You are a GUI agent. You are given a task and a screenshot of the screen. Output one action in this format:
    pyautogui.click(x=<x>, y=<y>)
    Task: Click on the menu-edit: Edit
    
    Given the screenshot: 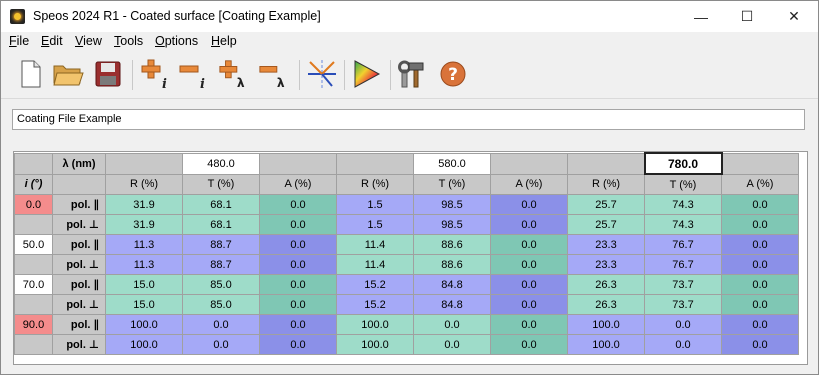 What is the action you would take?
    pyautogui.click(x=52, y=41)
    